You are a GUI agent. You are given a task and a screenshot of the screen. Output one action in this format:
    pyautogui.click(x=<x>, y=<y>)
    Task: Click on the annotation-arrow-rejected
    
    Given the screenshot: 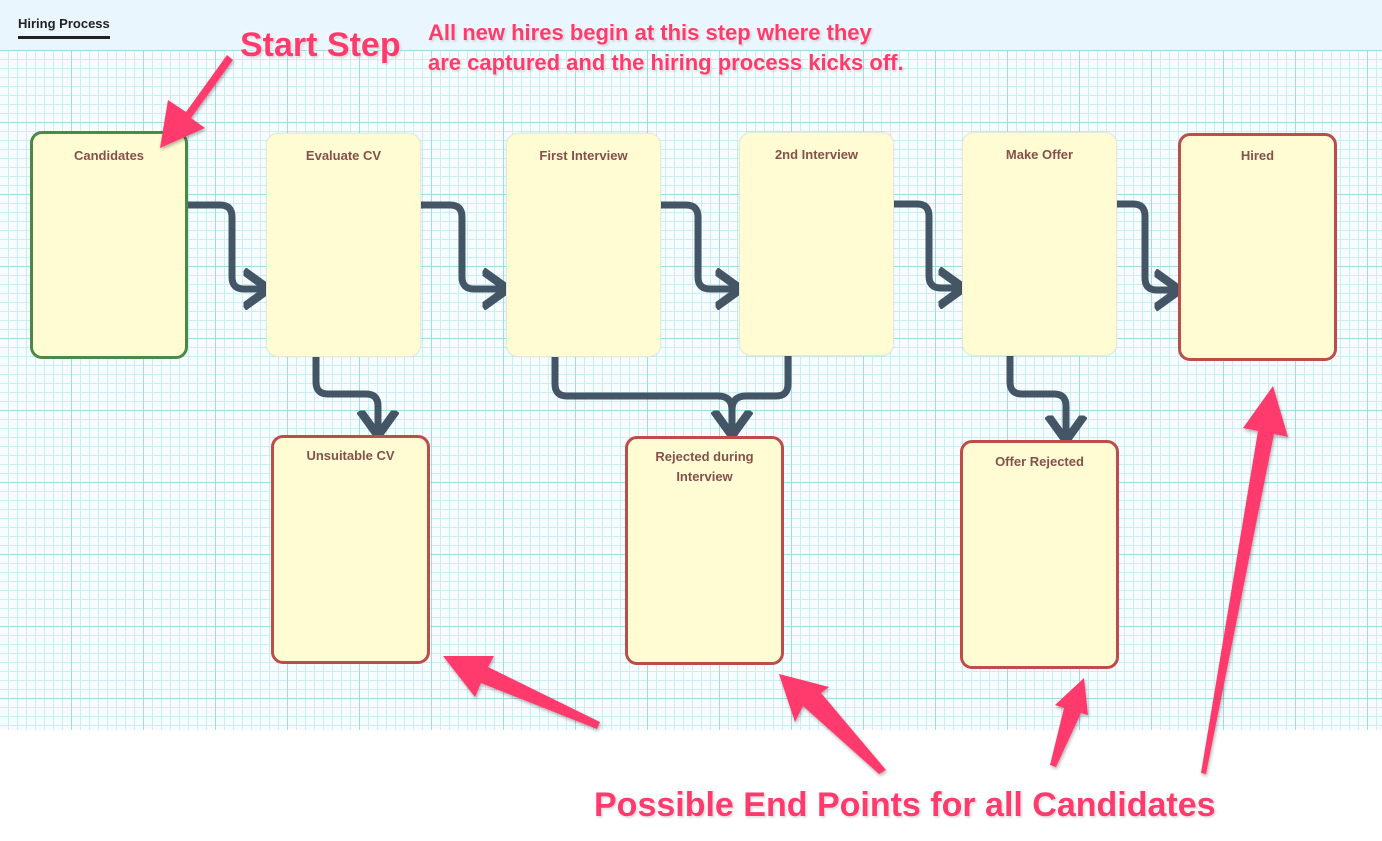 What is the action you would take?
    pyautogui.click(x=832, y=724)
    